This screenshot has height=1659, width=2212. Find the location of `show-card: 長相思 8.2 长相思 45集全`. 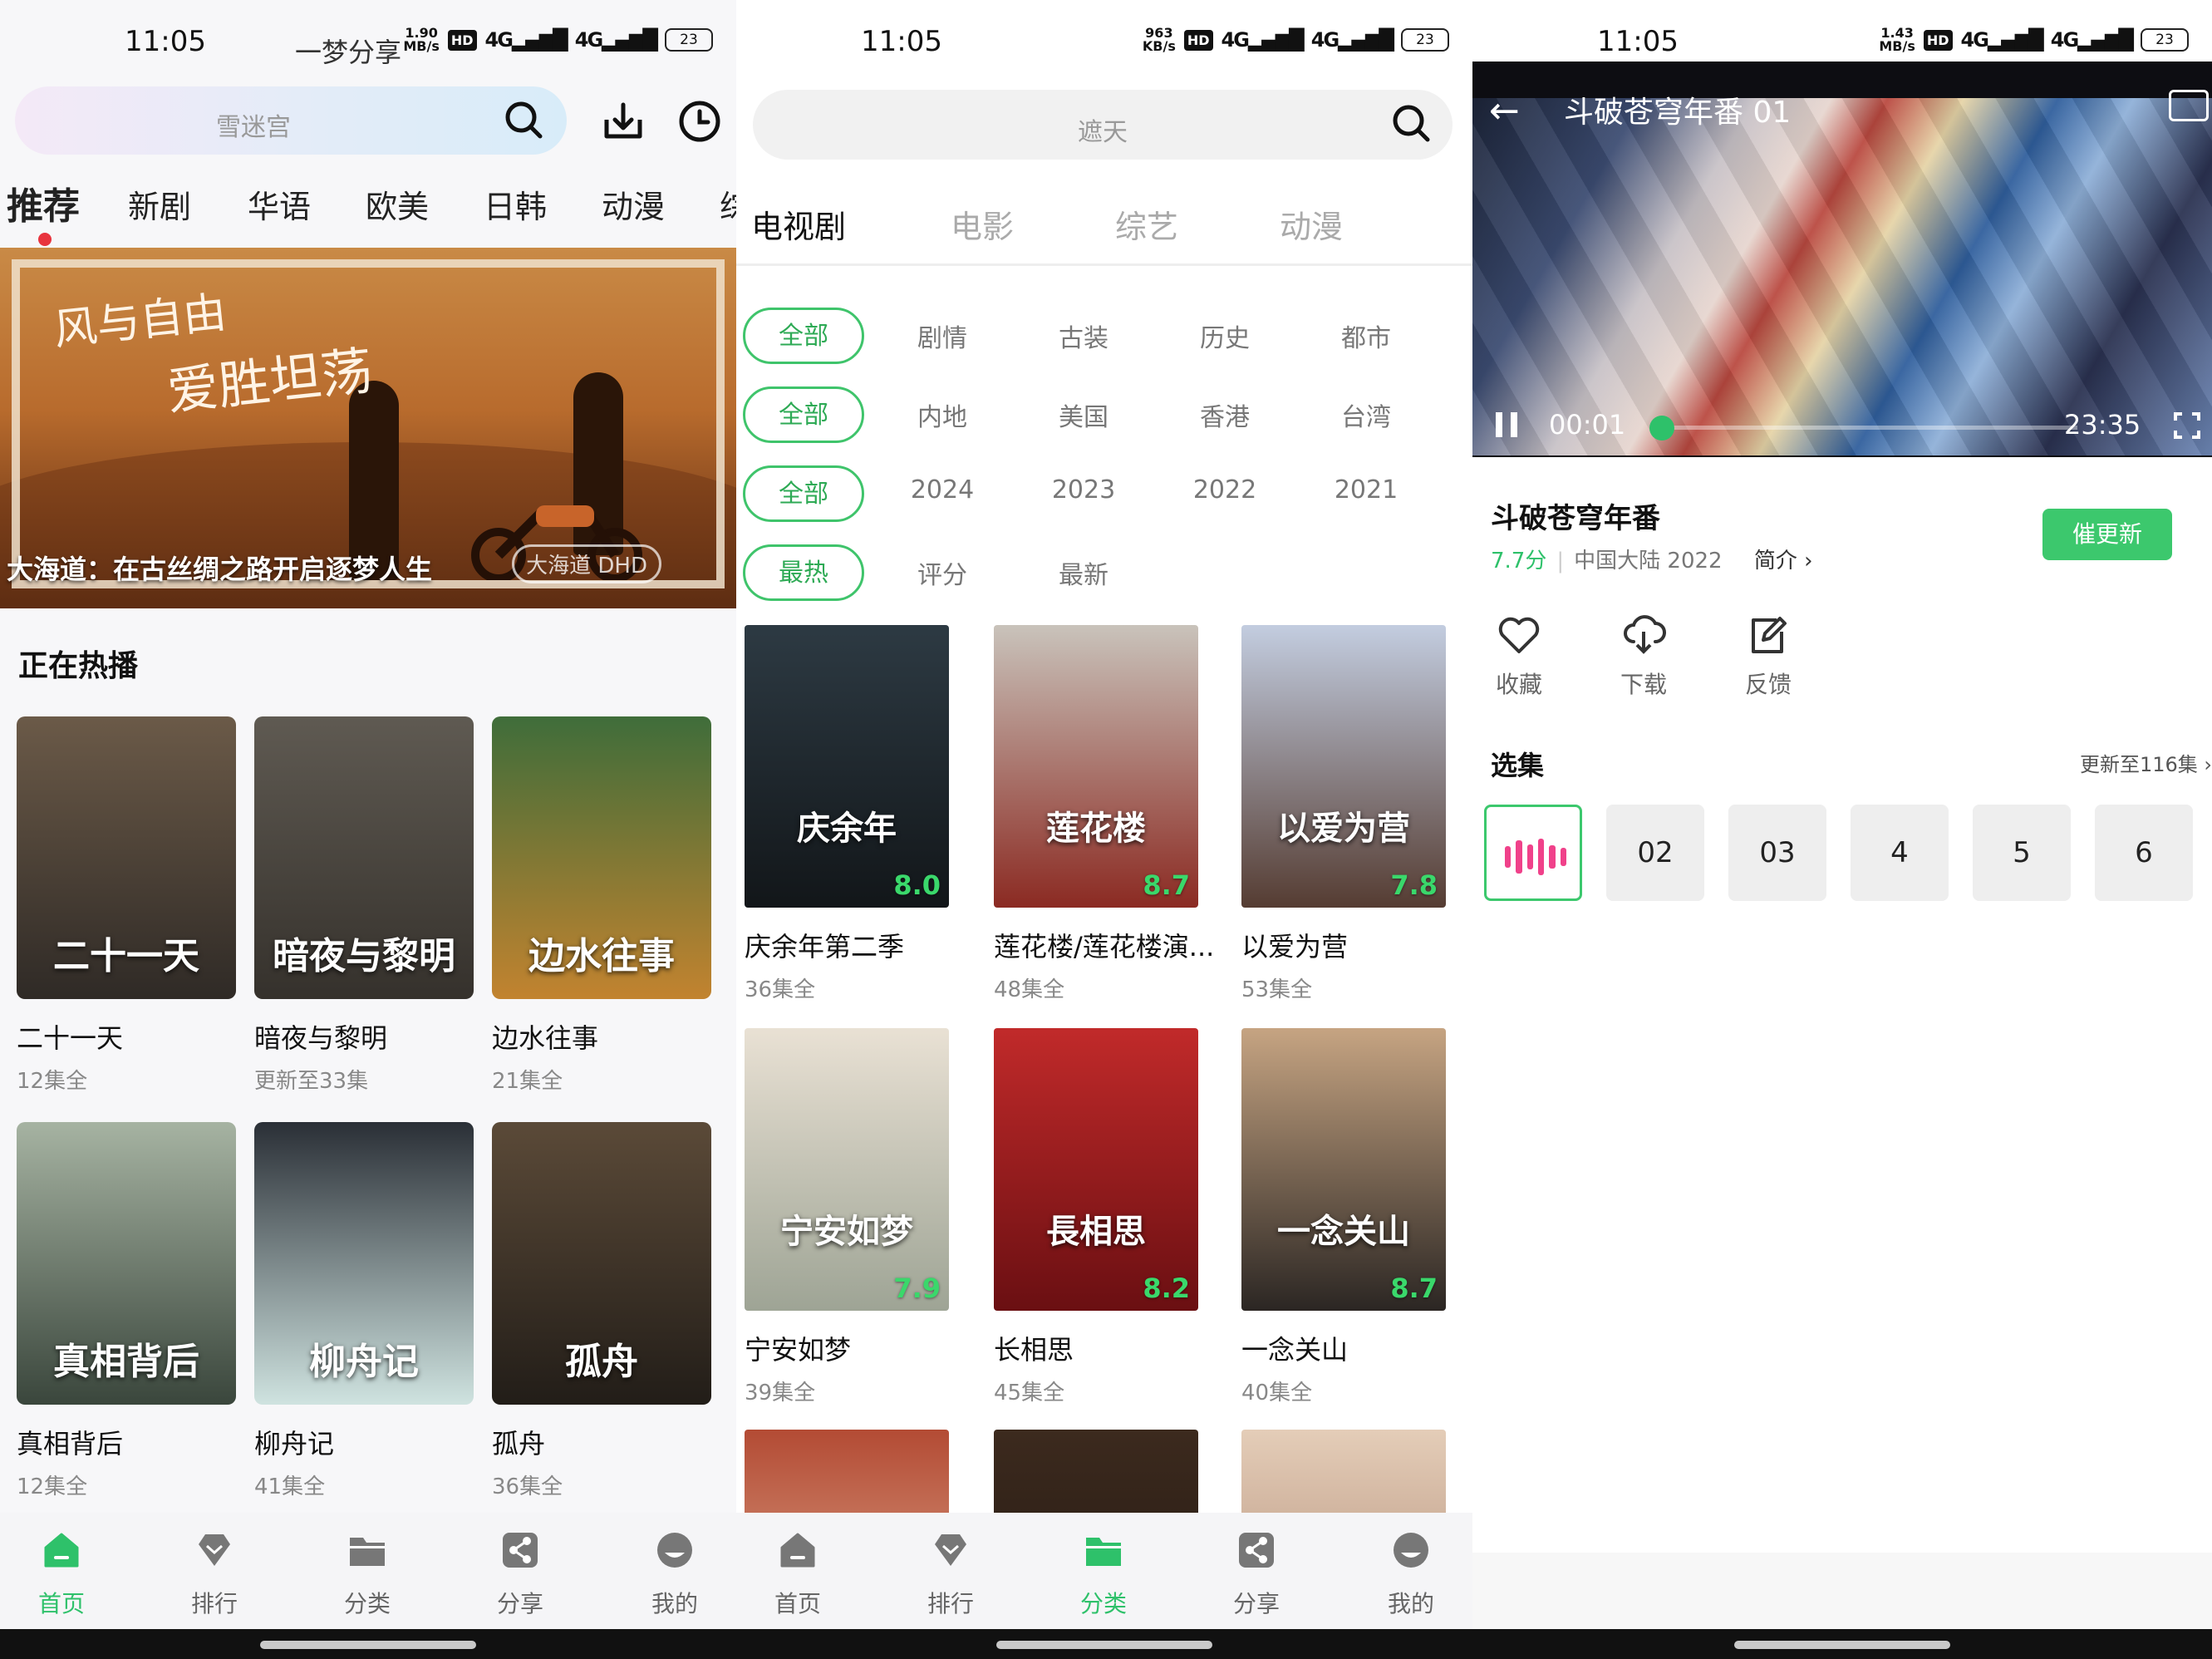

show-card: 長相思 8.2 长相思 45集全 is located at coordinates (1096, 1217).